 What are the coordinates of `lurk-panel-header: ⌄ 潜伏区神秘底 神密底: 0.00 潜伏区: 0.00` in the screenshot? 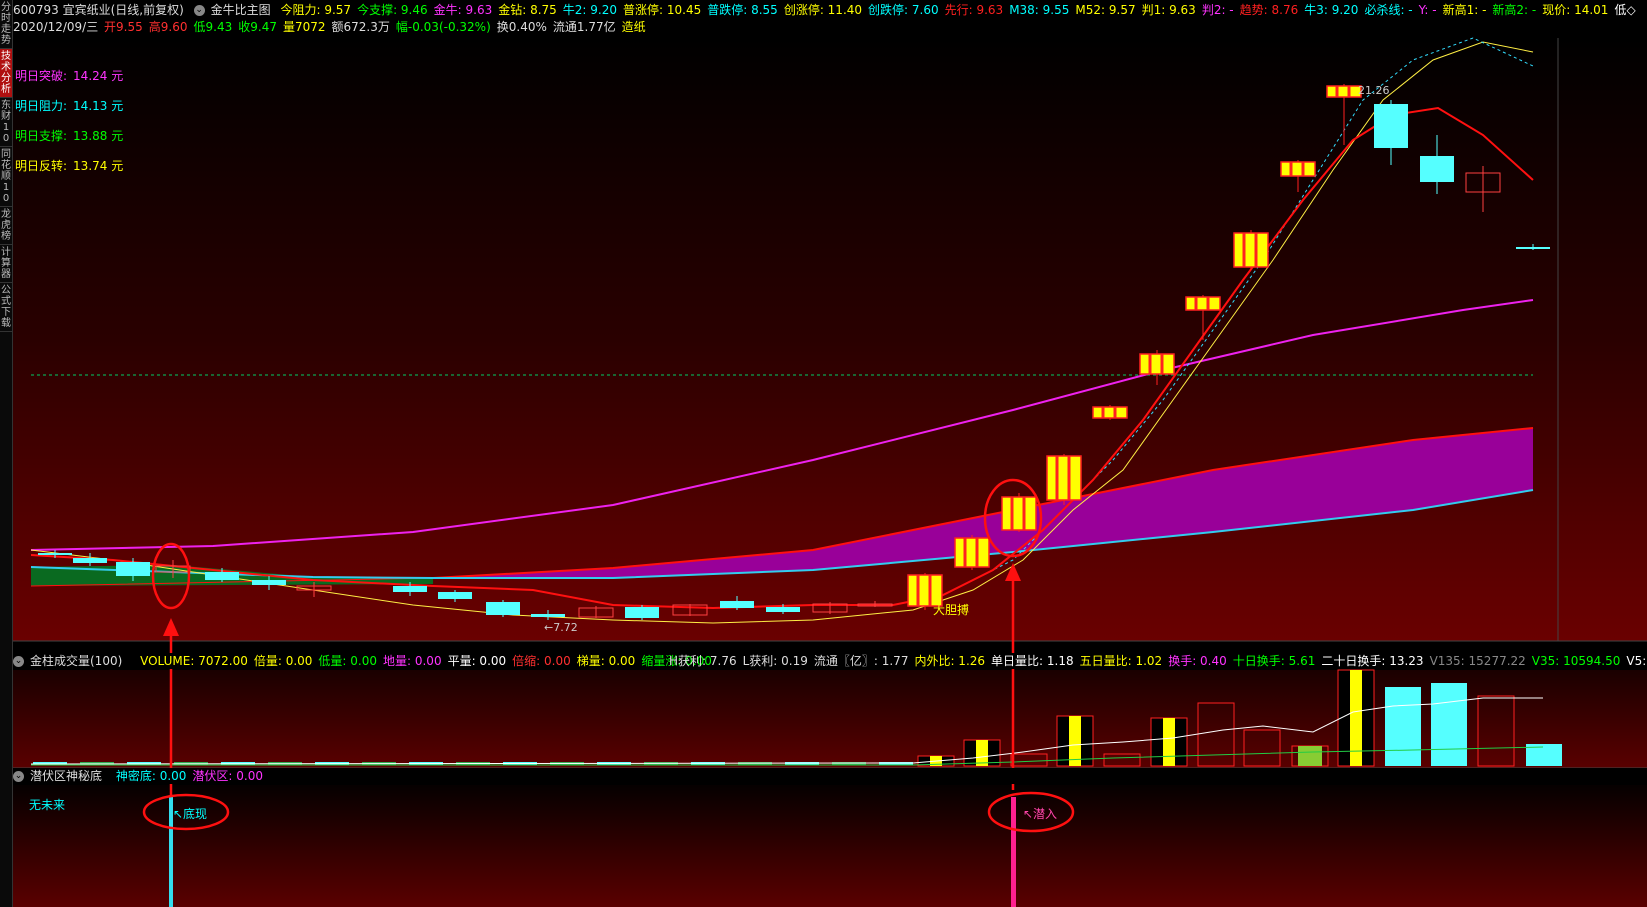 It's located at (830, 776).